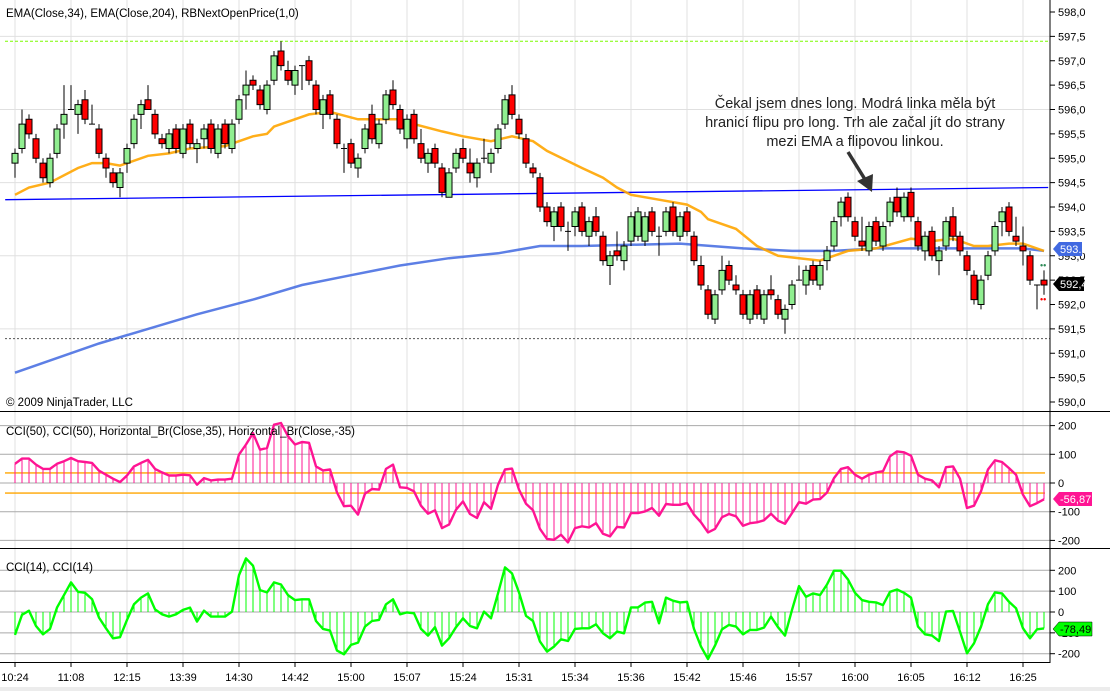 Image resolution: width=1110 pixels, height=691 pixels. What do you see at coordinates (1072, 135) in the screenshot?
I see `price-tick-label: 595,5` at bounding box center [1072, 135].